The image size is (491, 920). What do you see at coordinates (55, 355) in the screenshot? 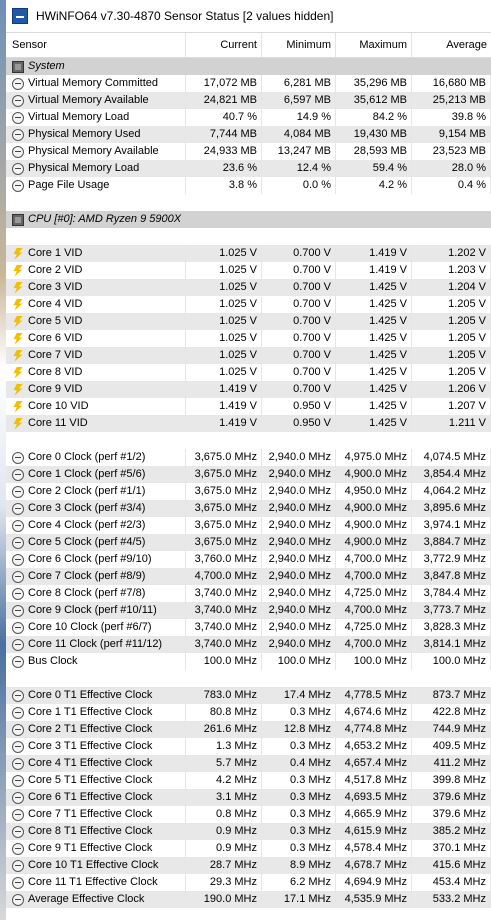
I see `sensor-label: Core 7 VID` at bounding box center [55, 355].